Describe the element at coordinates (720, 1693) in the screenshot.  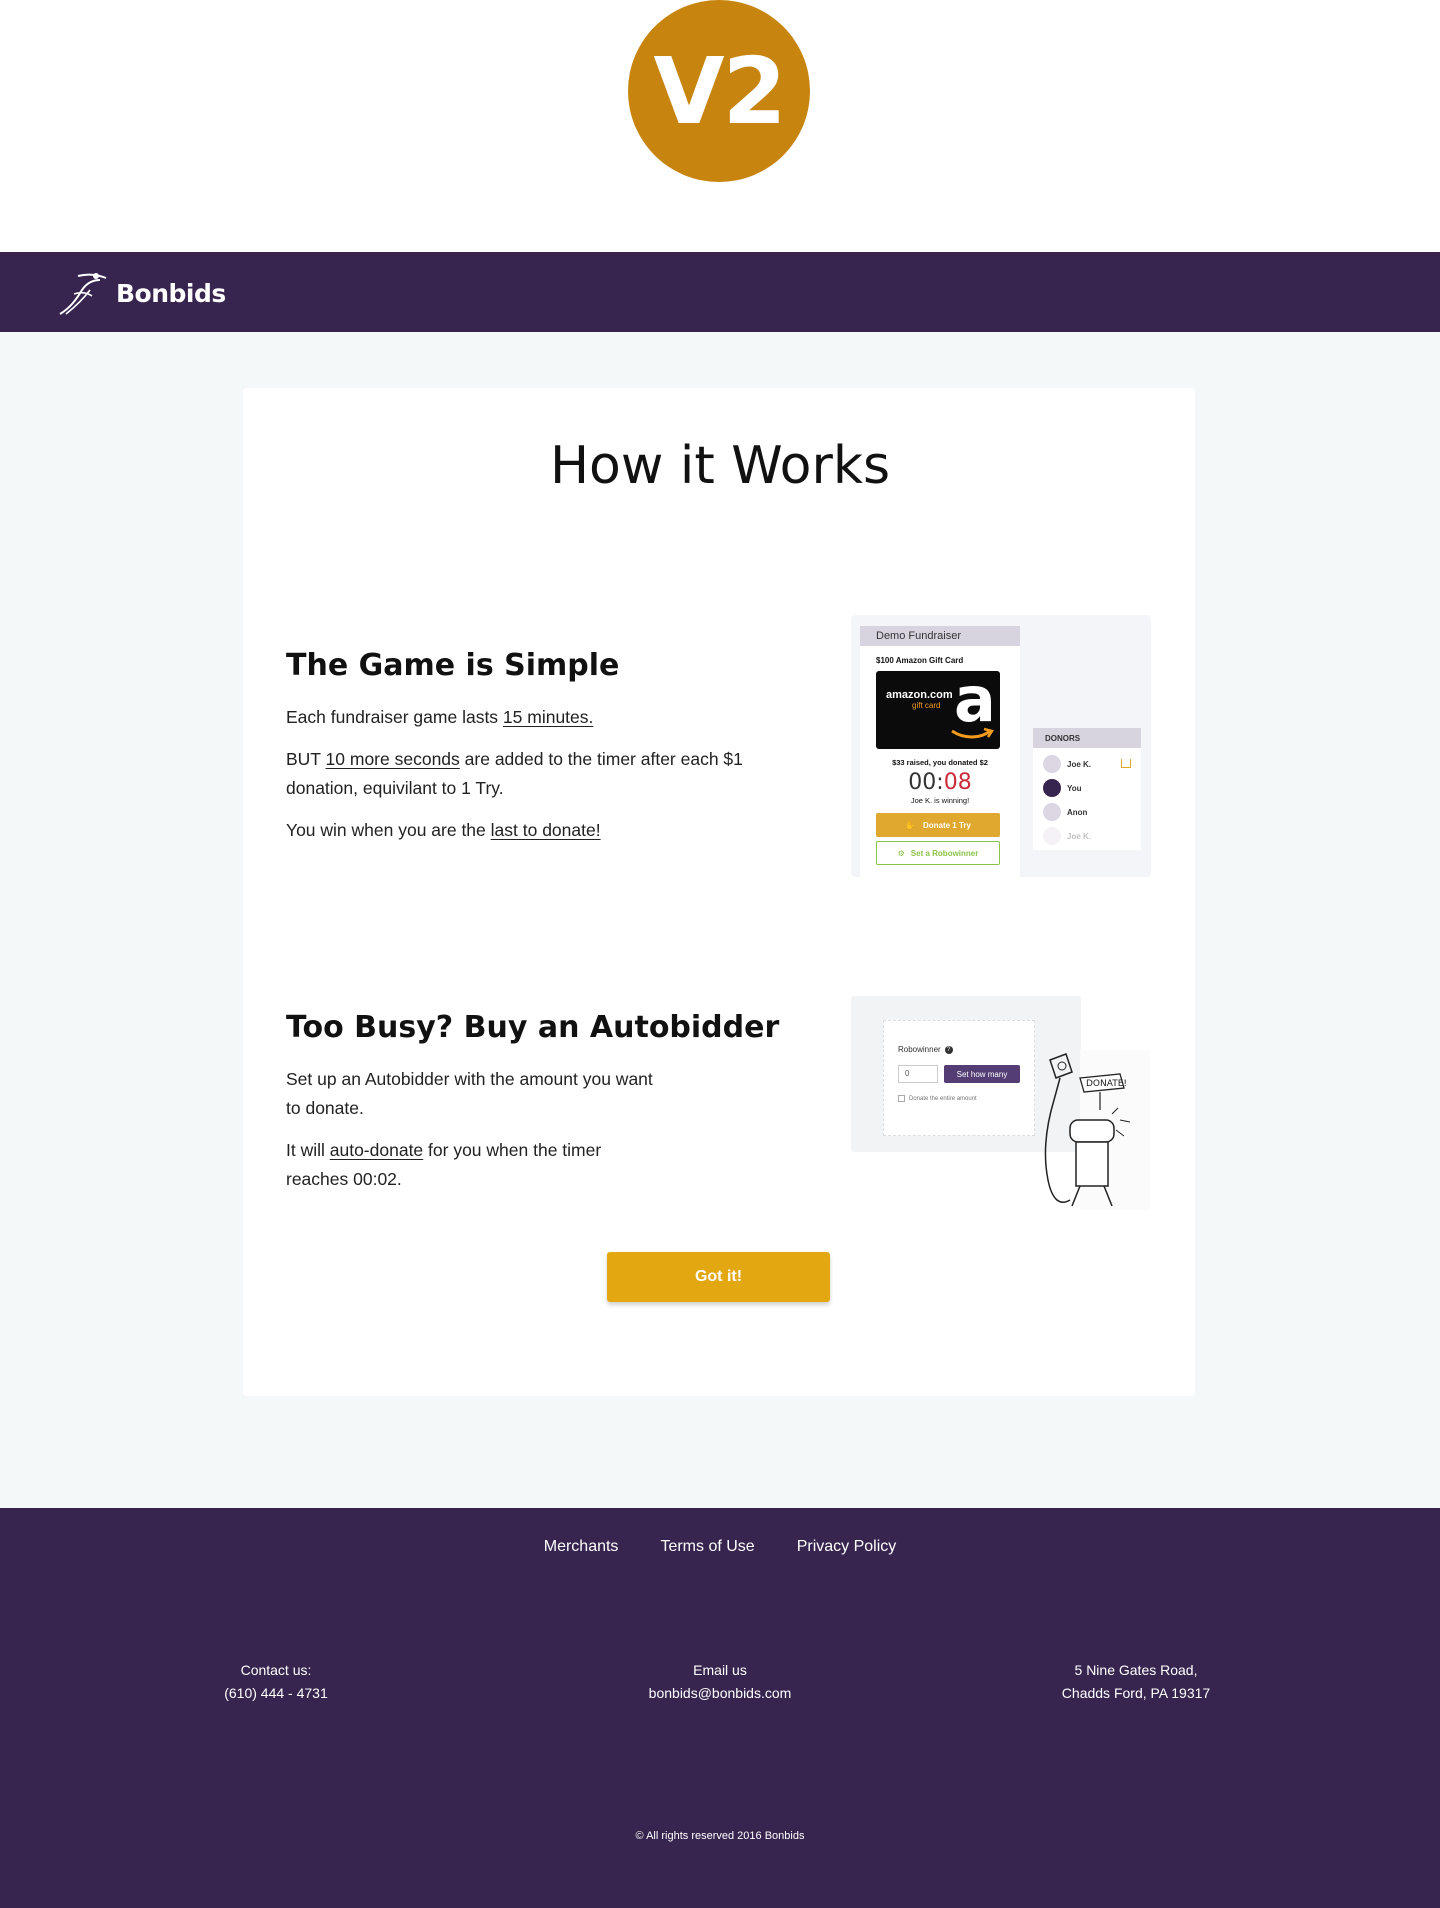
I see `contact-email: bonbids@bonbids.com` at that location.